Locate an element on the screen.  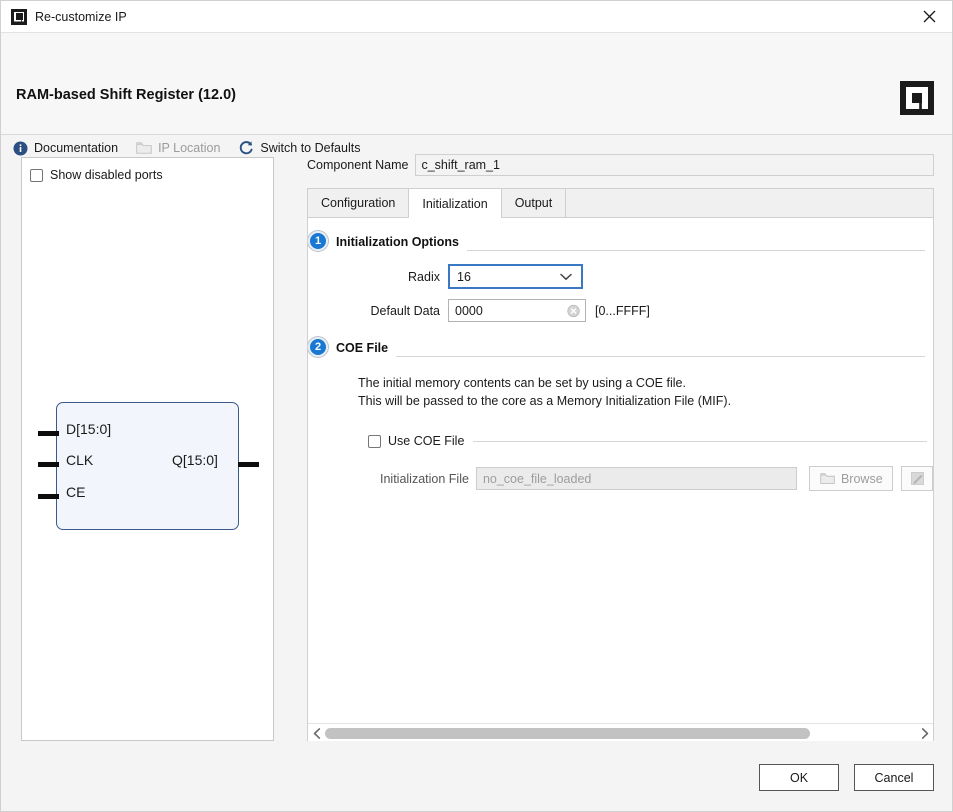
step-badge-2: 2 is located at coordinates (318, 347).